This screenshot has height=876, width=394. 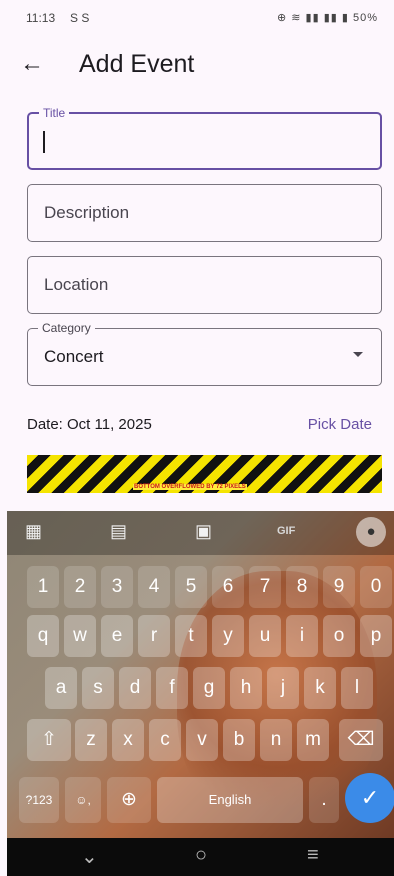 I want to click on key: t, so click(x=191, y=636).